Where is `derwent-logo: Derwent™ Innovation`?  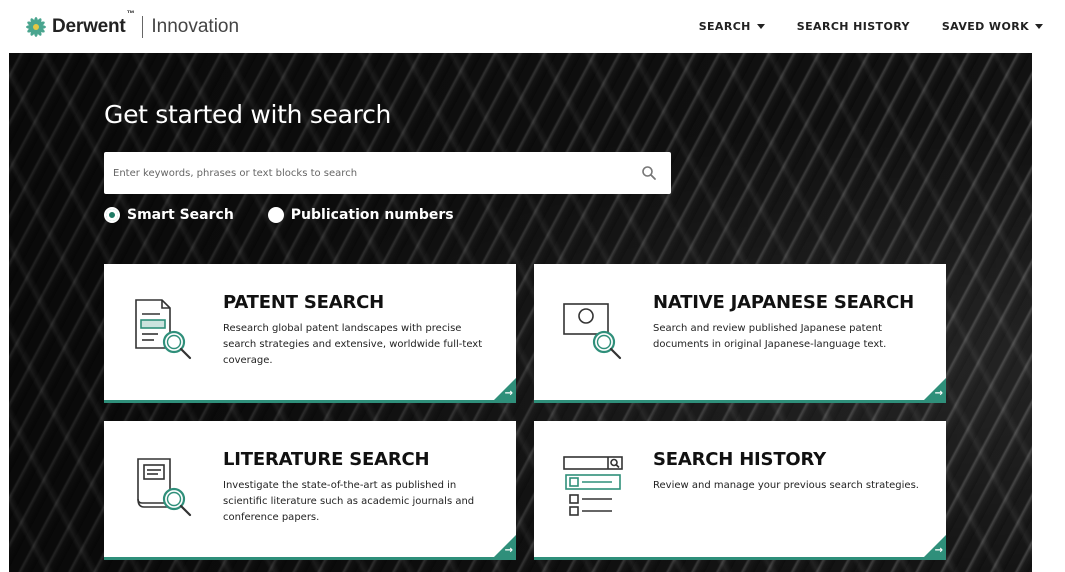
derwent-logo: Derwent™ Innovation is located at coordinates (132, 24).